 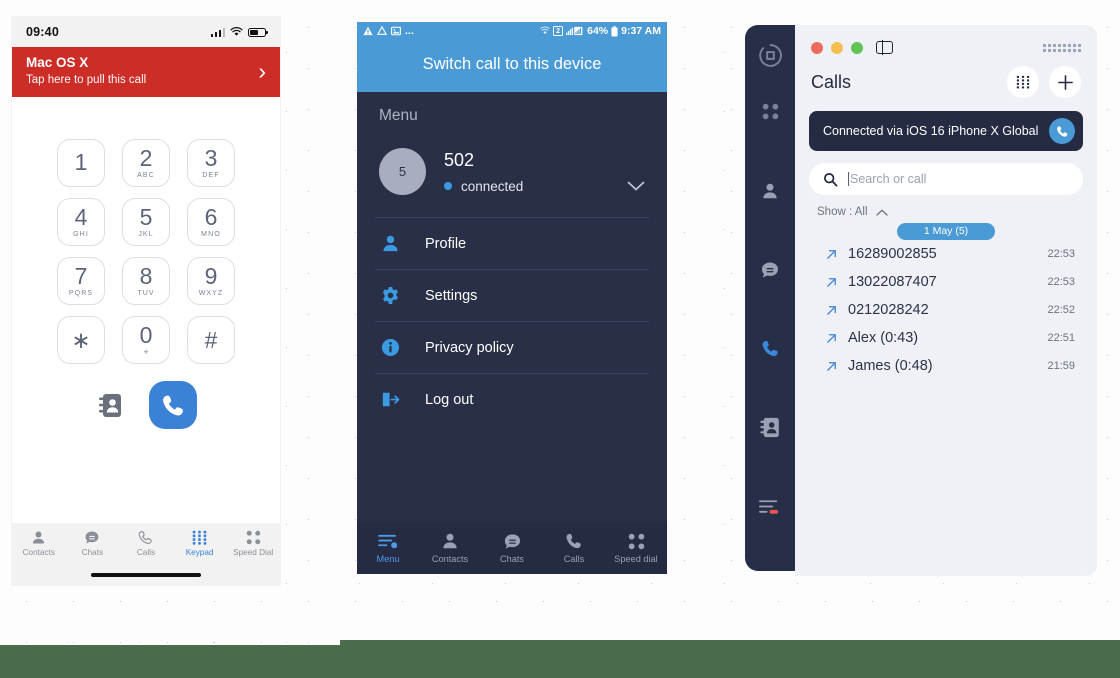 I want to click on banner-call-button, so click(x=1062, y=131).